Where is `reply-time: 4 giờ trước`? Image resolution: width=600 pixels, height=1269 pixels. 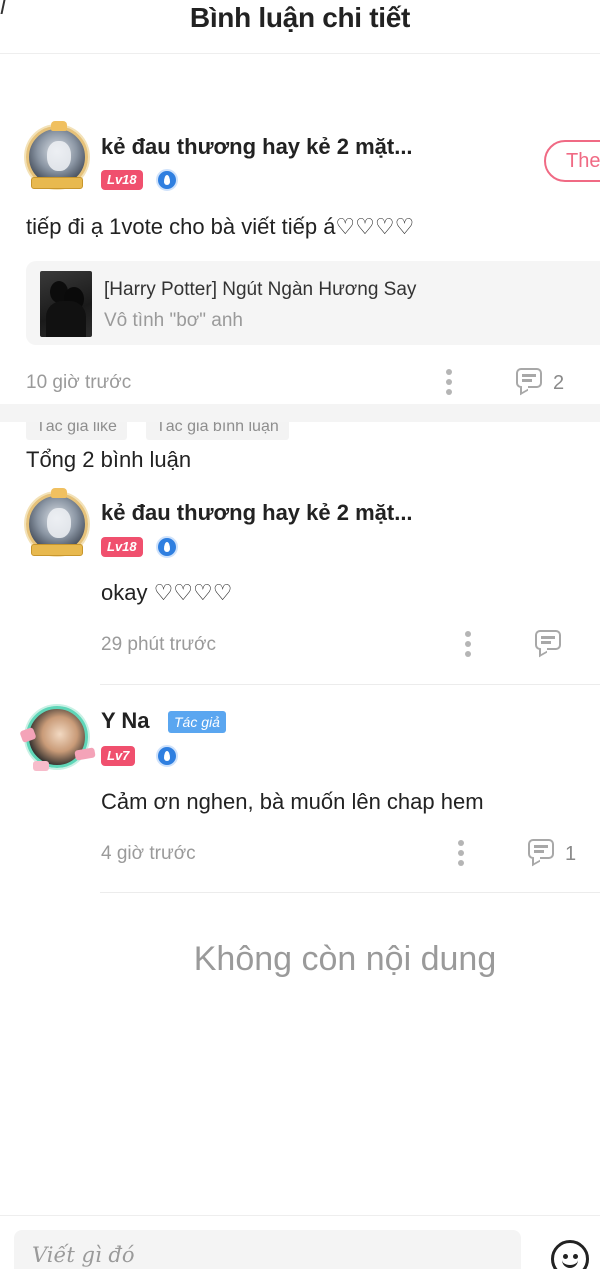
reply-time: 4 giờ trước is located at coordinates (148, 853).